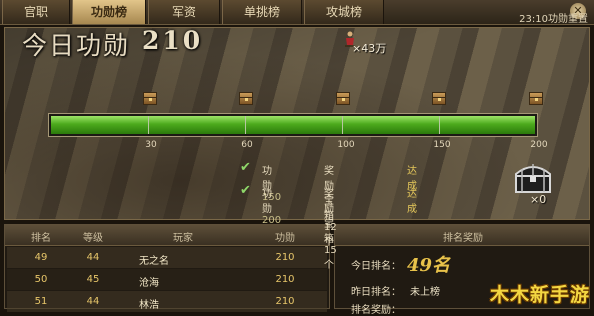  Describe the element at coordinates (429, 265) in the screenshot. I see `today-rank-value: 49名` at that location.